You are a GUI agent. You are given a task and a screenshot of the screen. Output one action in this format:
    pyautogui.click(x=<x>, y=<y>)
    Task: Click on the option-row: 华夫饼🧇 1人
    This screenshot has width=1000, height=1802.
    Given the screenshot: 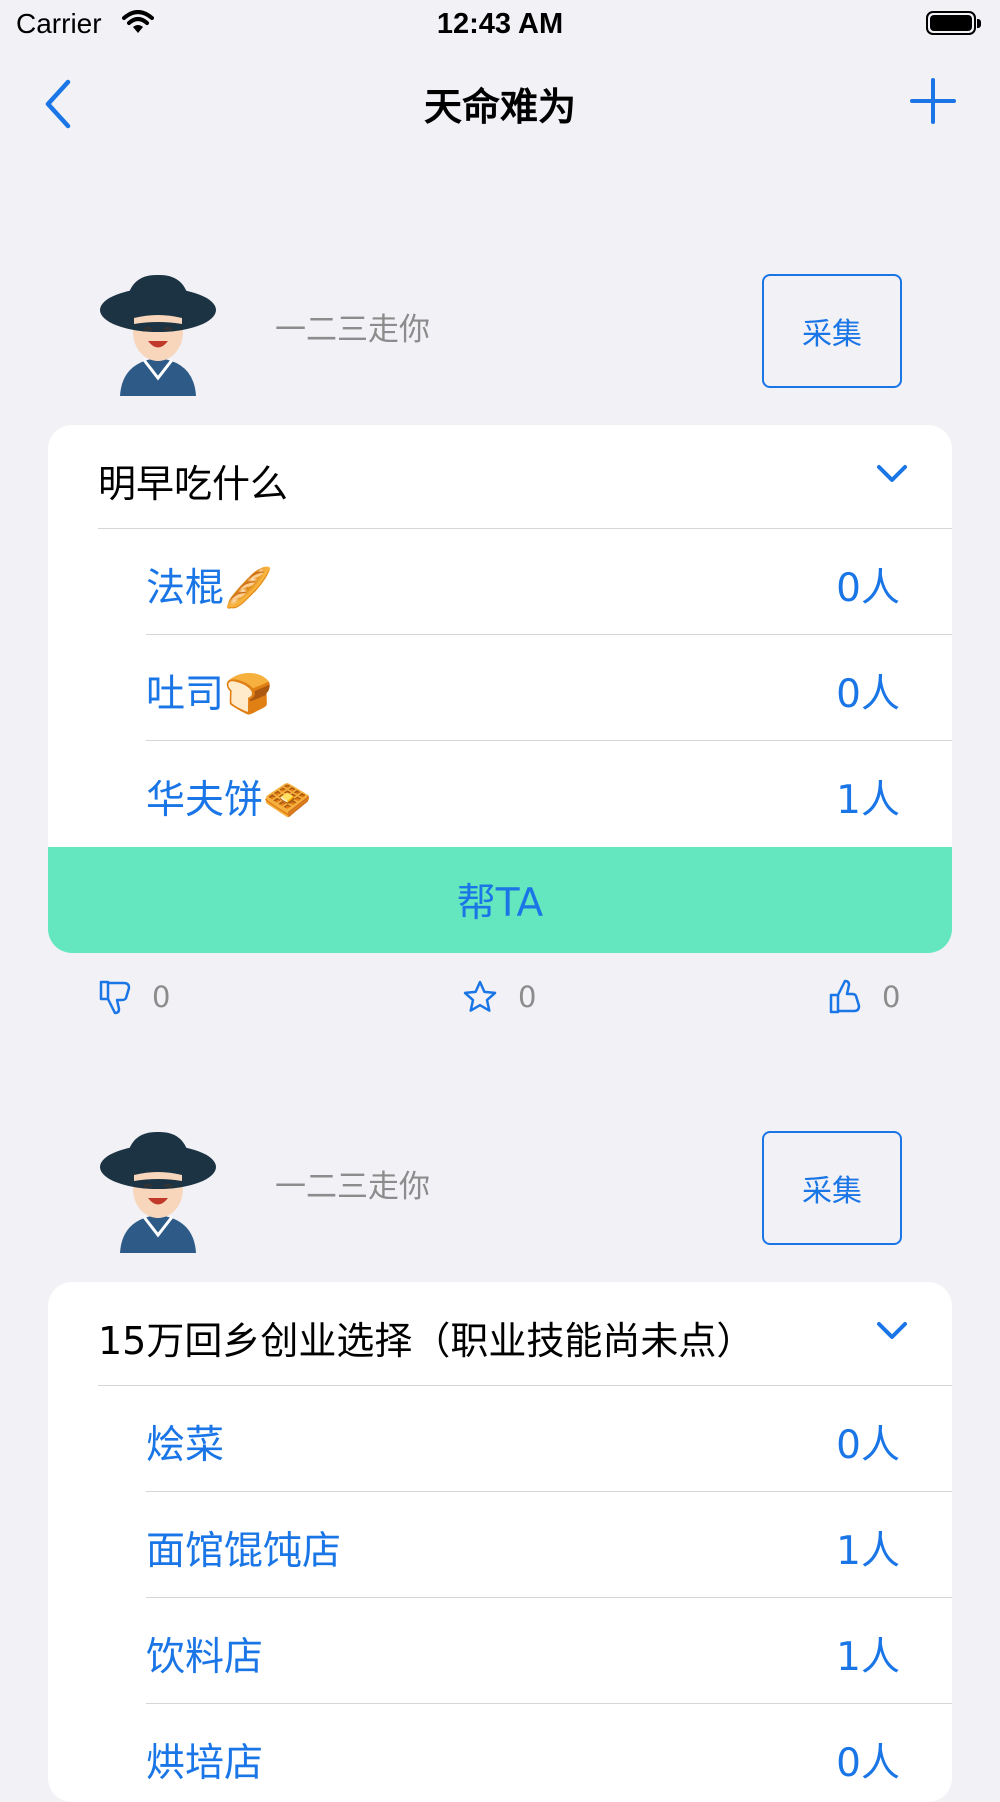 What is the action you would take?
    pyautogui.click(x=500, y=794)
    